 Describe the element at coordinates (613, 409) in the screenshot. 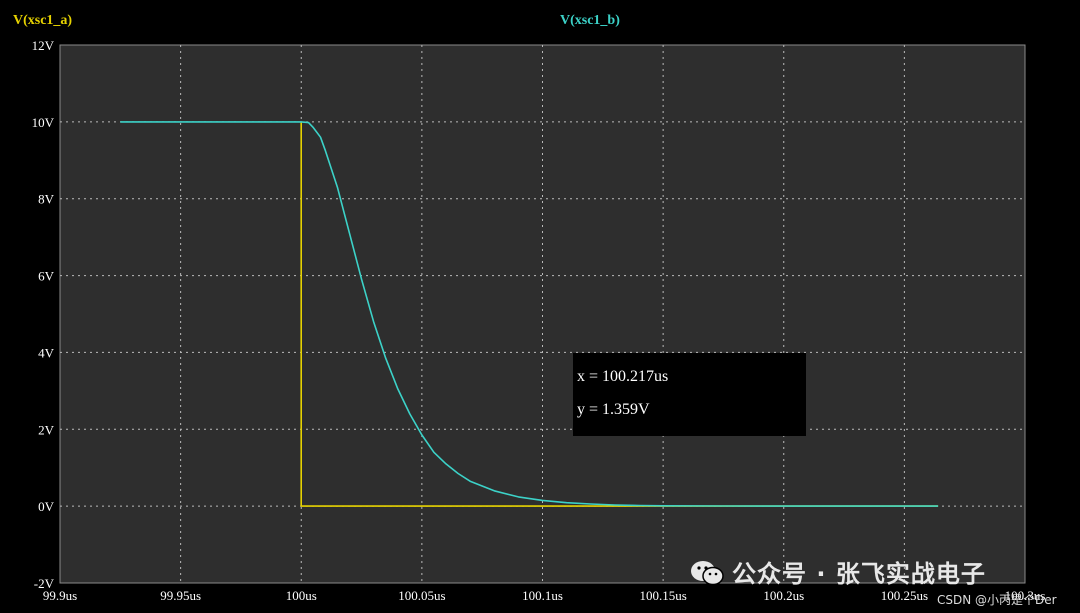

I see `cursor-y-value: y = 1.359V` at that location.